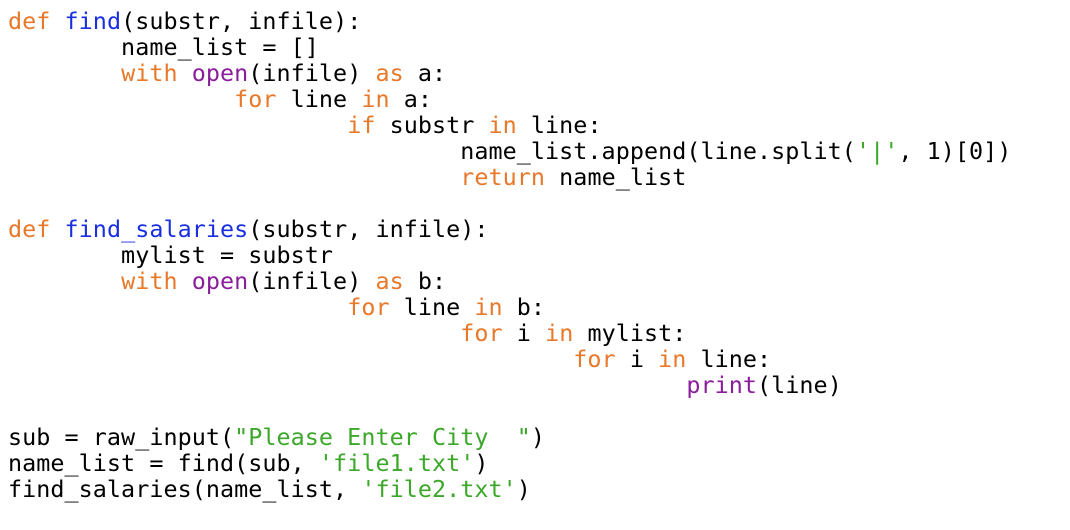 The width and height of the screenshot is (1070, 530). What do you see at coordinates (616, 177) in the screenshot?
I see `code-text: name_list` at bounding box center [616, 177].